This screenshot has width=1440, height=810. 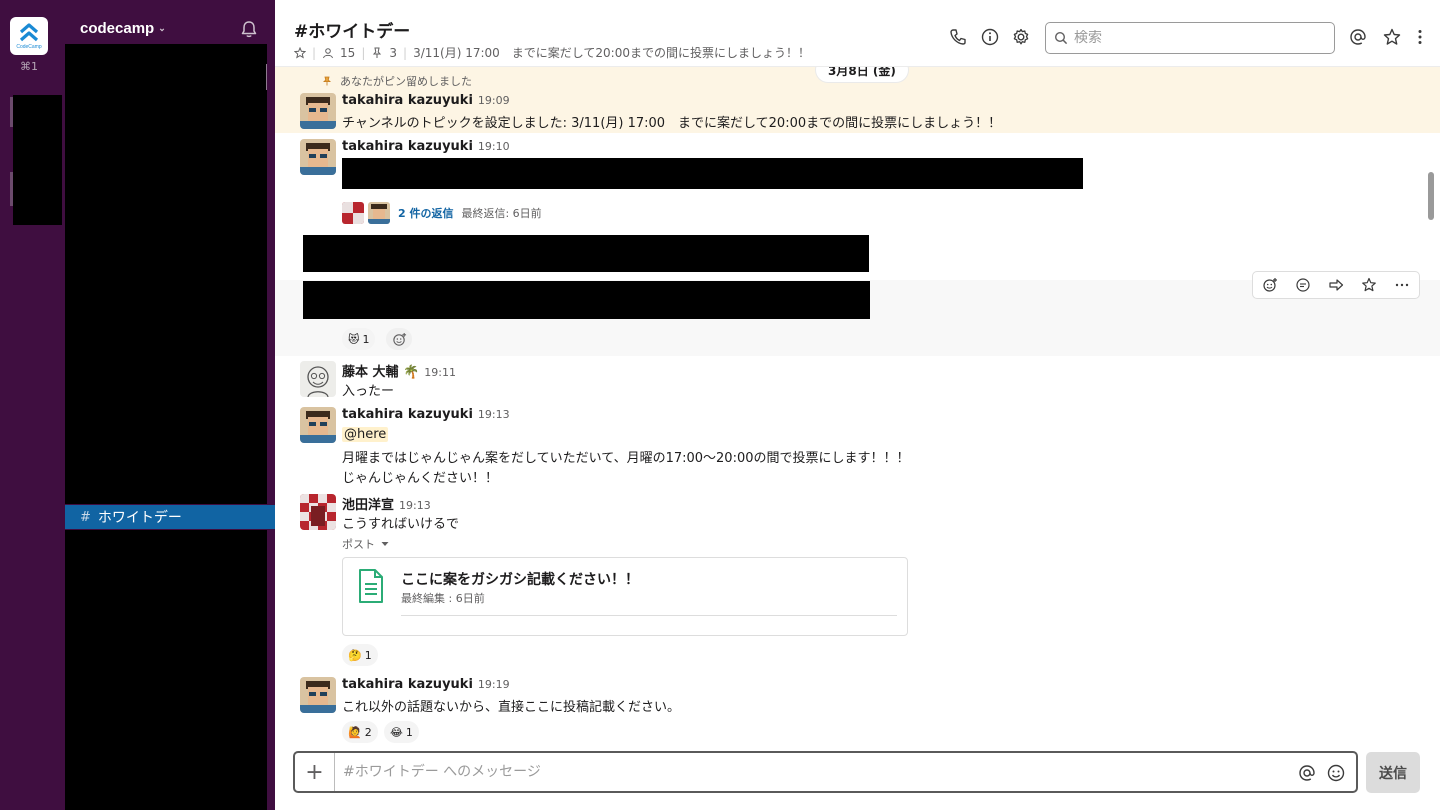 I want to click on search-box, so click(x=1190, y=38).